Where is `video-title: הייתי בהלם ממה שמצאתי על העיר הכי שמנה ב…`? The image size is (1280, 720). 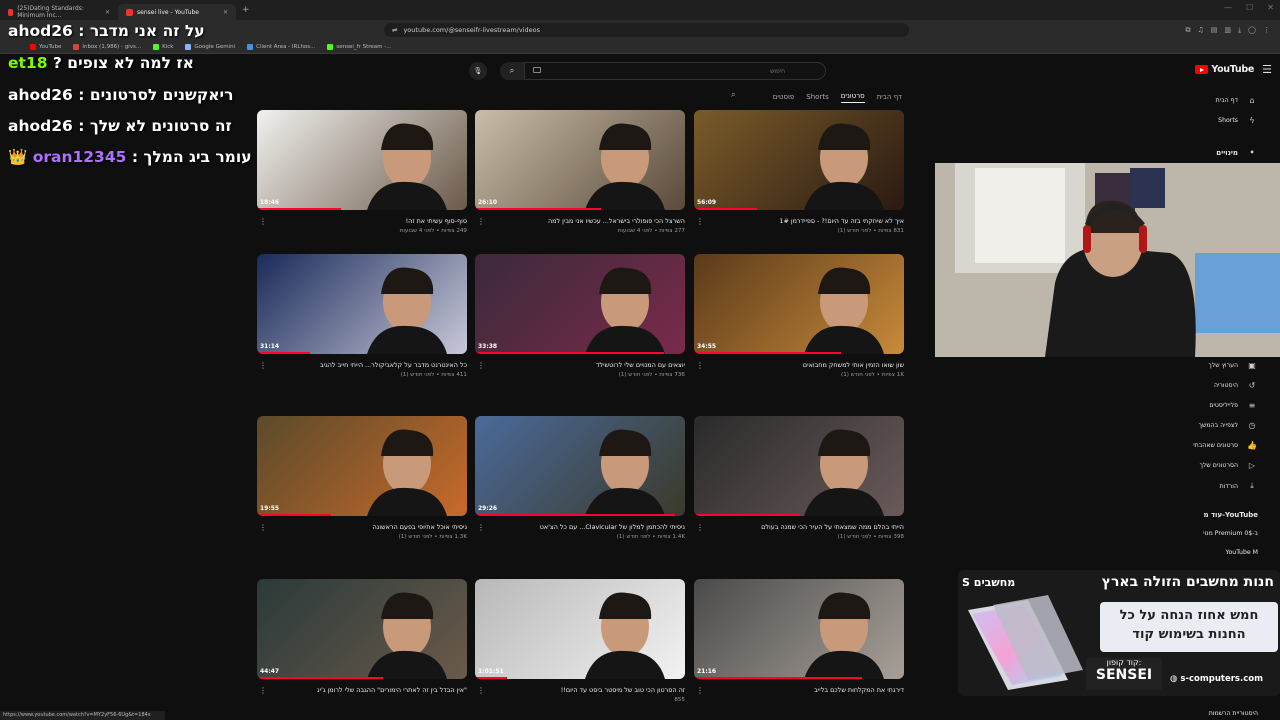
video-title: הייתי בהלם ממה שמצאתי על העיר הכי שמנה ב… is located at coordinates (799, 527).